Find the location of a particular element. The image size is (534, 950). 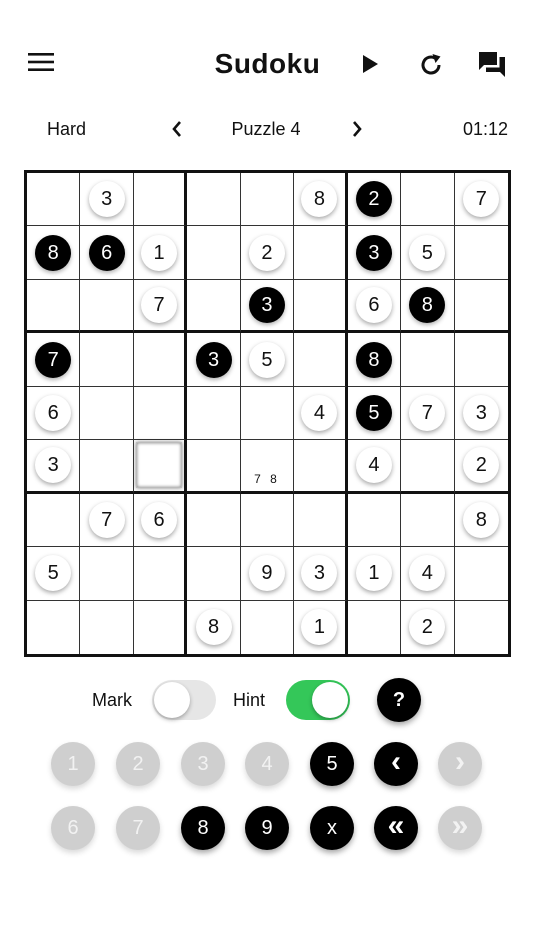

cell-r2-c6 is located at coordinates (321, 253).